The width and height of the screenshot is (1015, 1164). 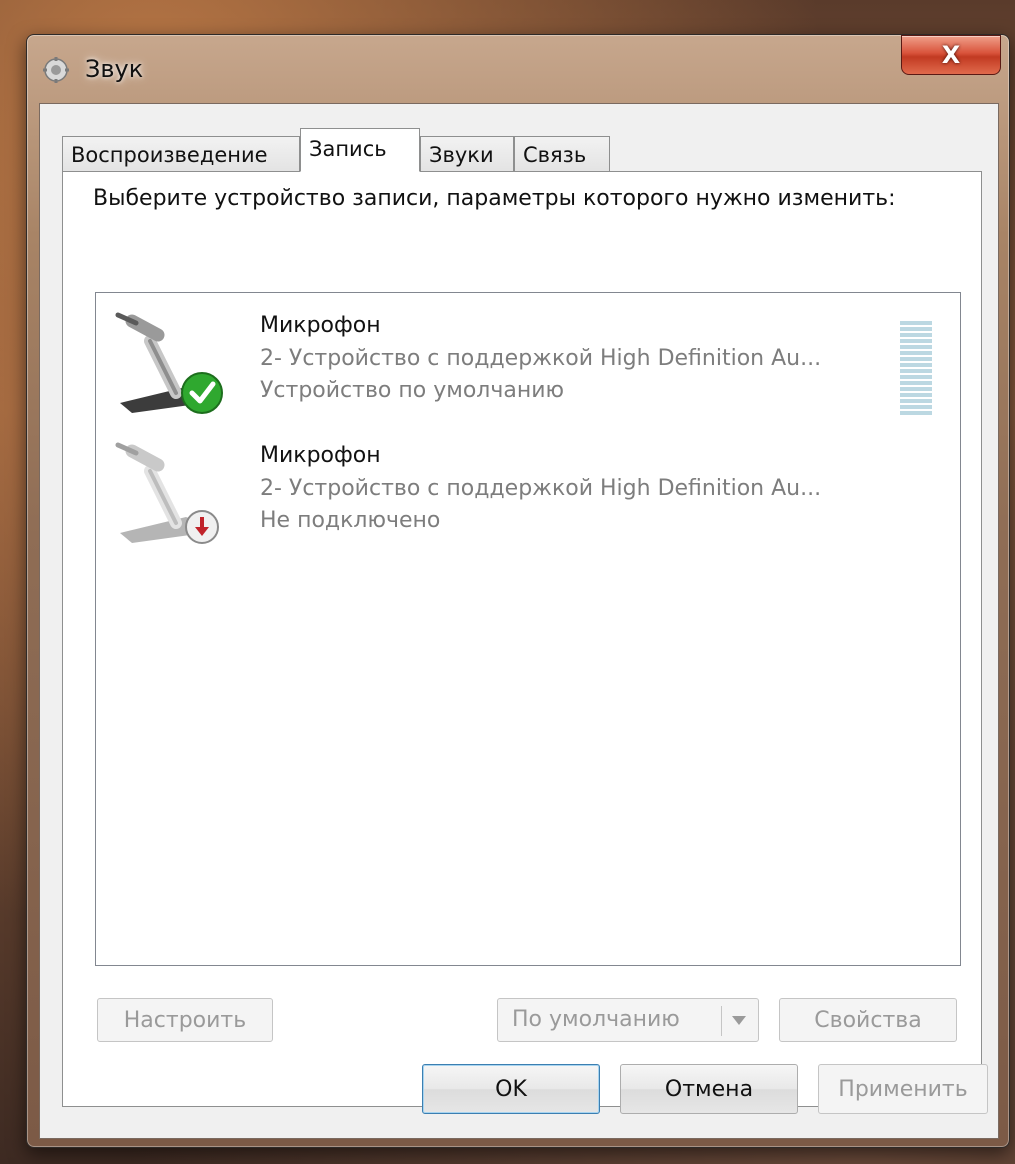 What do you see at coordinates (350, 520) in the screenshot?
I see `device-status: Не подключено` at bounding box center [350, 520].